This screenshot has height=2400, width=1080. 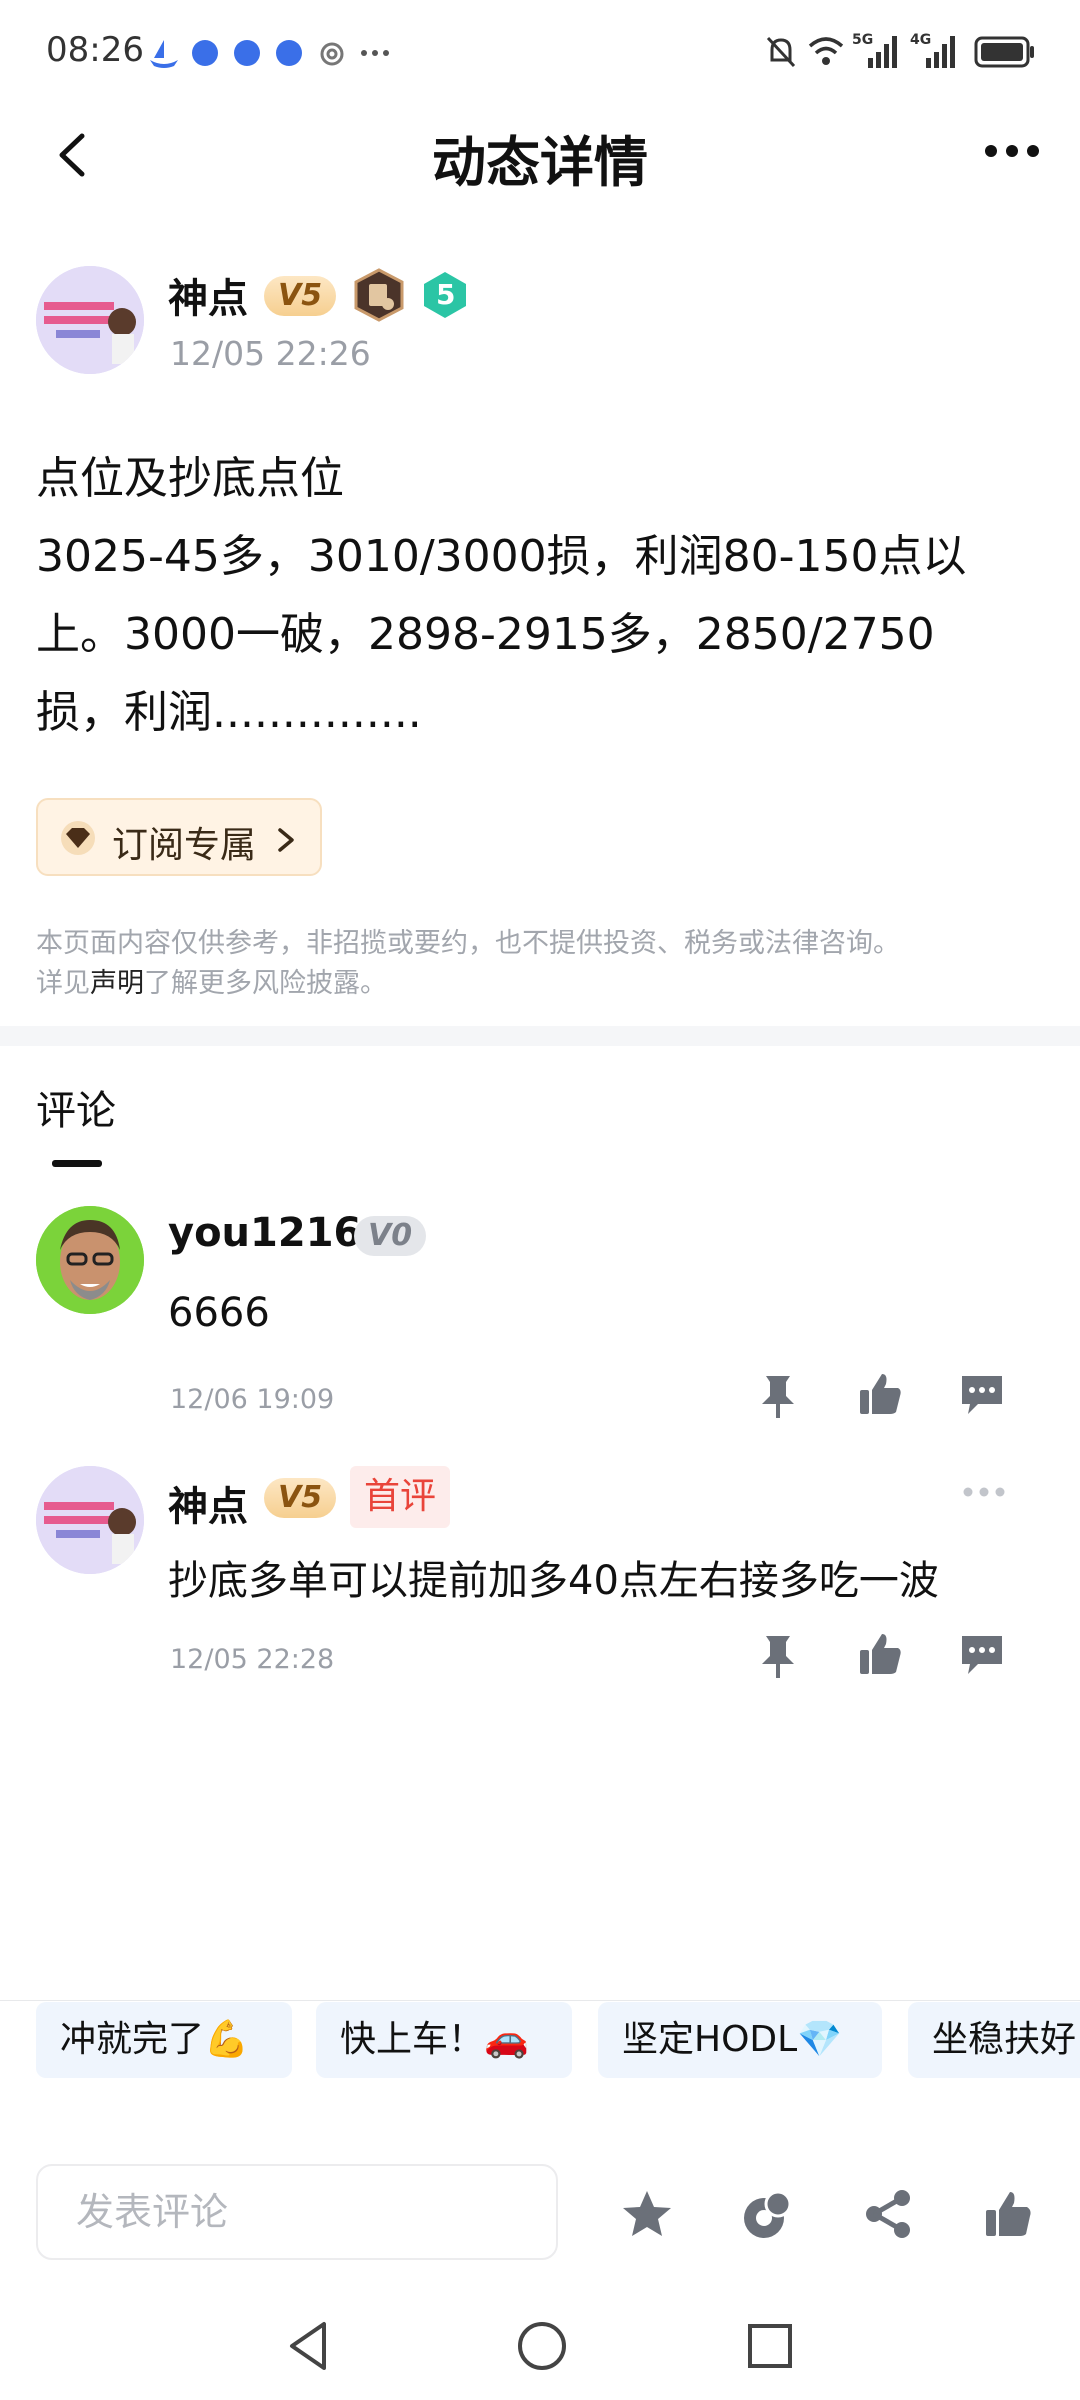 What do you see at coordinates (164, 2040) in the screenshot?
I see `quick-reply-chip: 冲就完了💪` at bounding box center [164, 2040].